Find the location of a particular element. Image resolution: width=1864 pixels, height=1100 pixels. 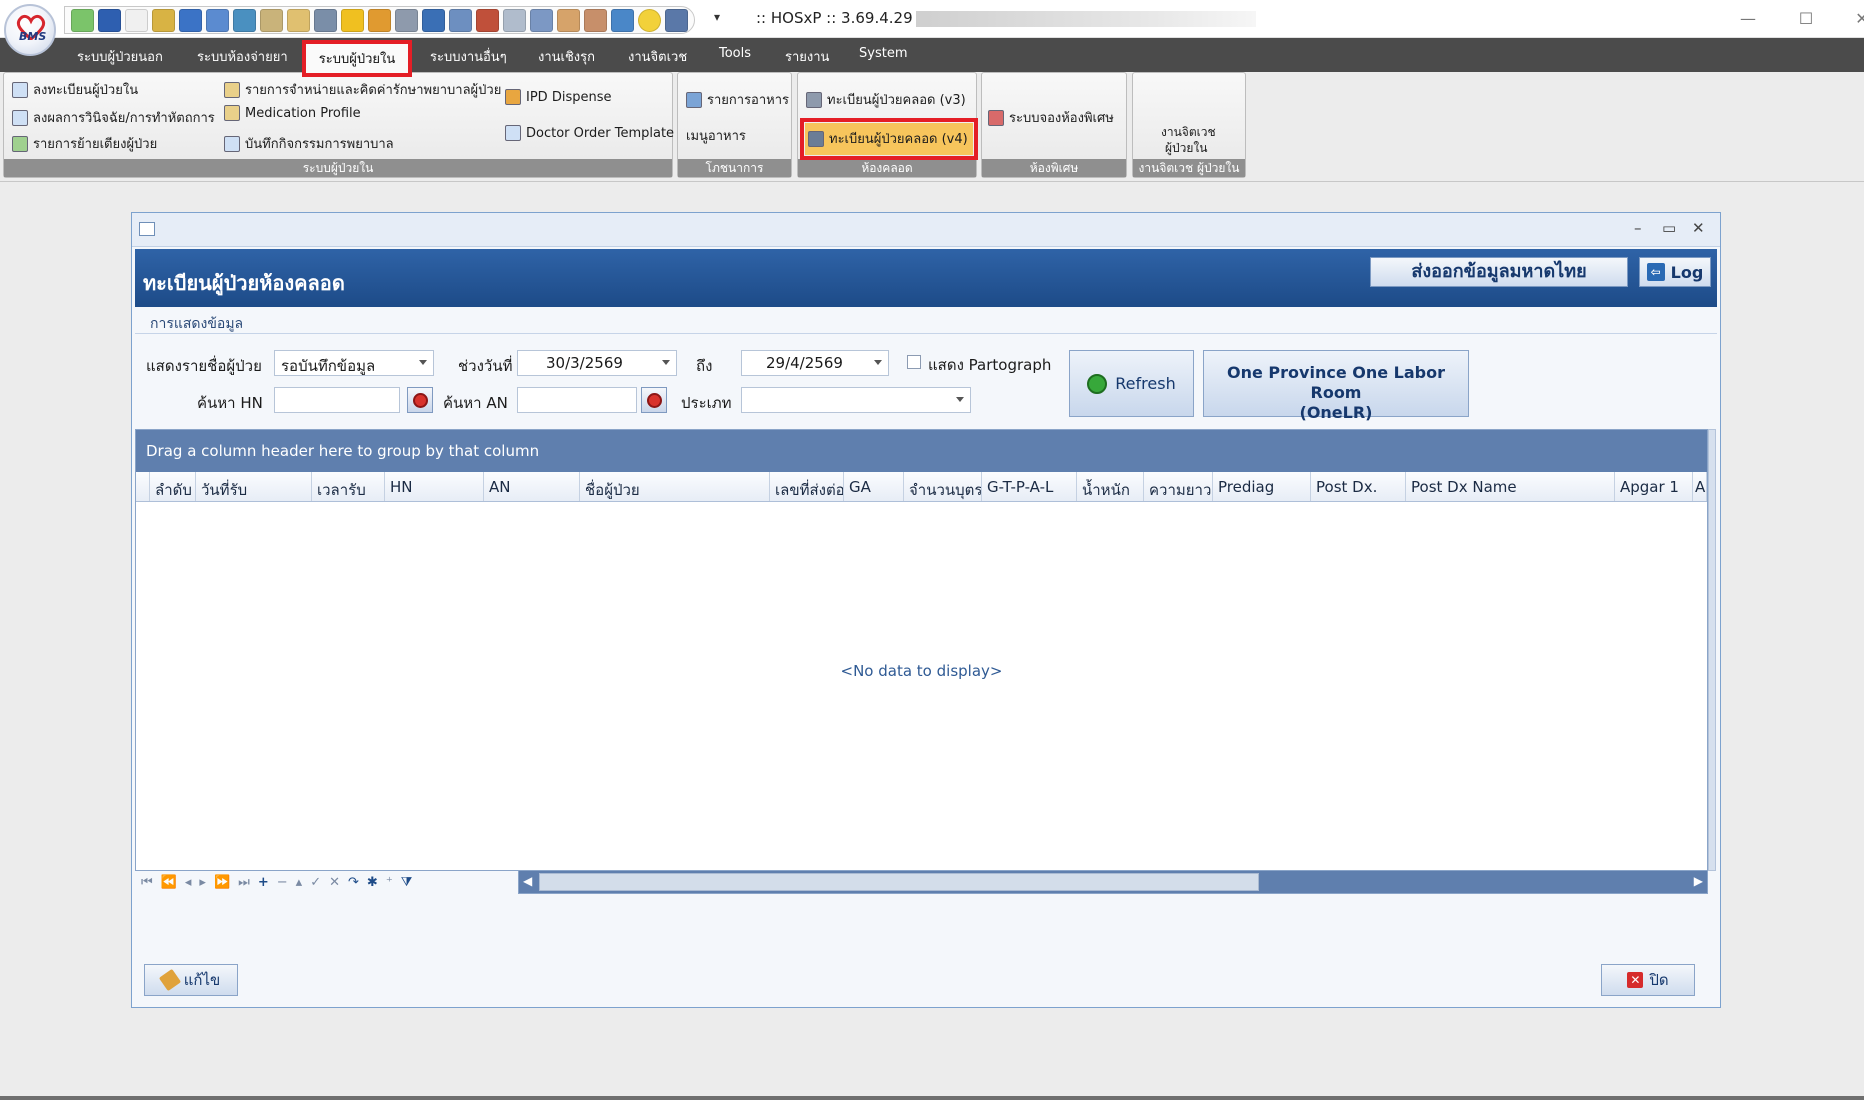

ribbon-food-list: รายการอาหาร is located at coordinates (737, 99).